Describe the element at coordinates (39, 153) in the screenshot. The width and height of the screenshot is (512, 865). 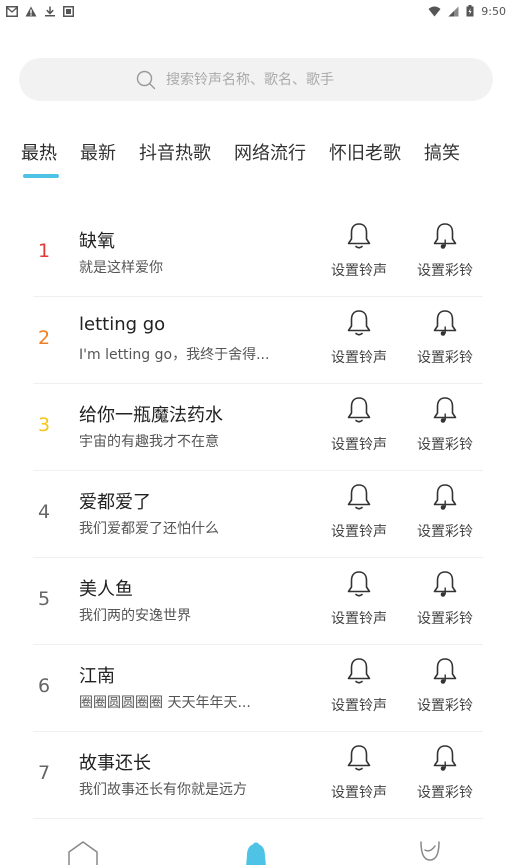
I see `tab-label: 最热` at that location.